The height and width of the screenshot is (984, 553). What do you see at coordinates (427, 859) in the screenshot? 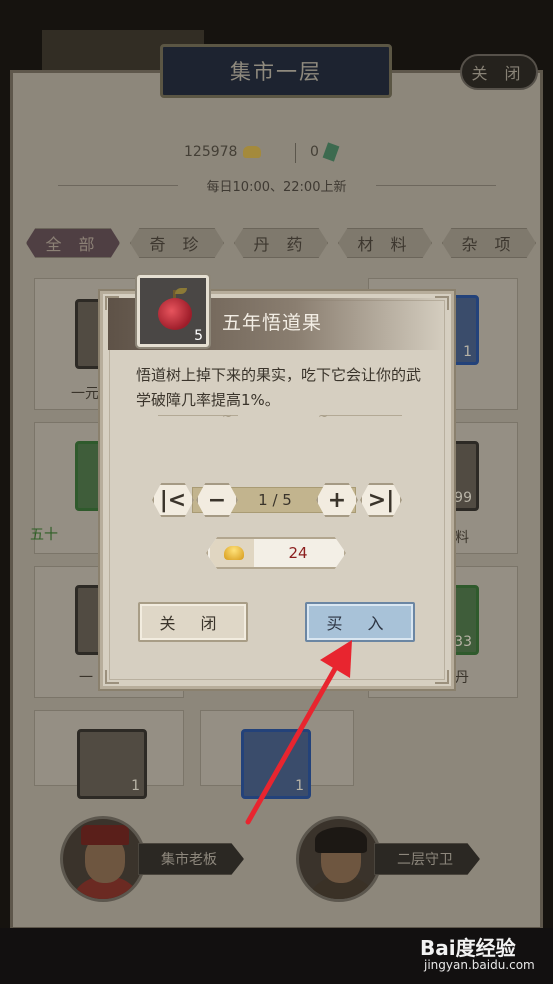
I see `npc-label: 二层守卫` at bounding box center [427, 859].